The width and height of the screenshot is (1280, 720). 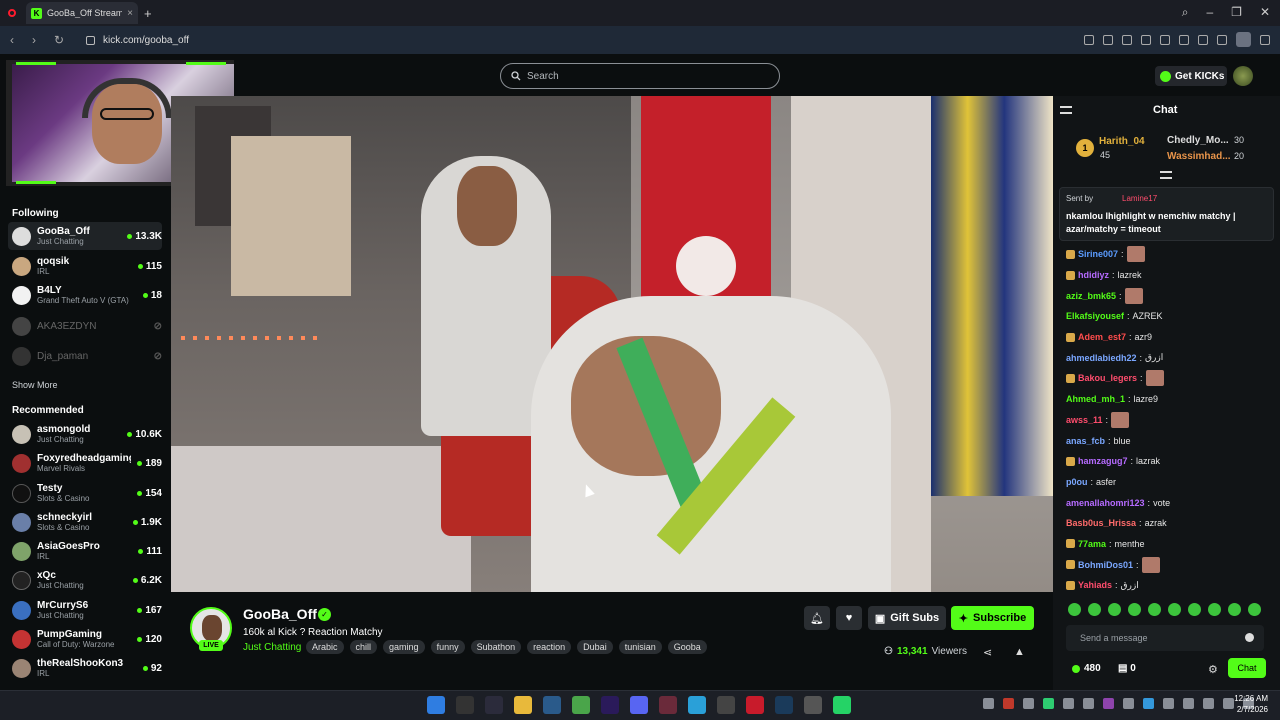 I want to click on subscribe-button: ✦ Subscribe, so click(x=992, y=618).